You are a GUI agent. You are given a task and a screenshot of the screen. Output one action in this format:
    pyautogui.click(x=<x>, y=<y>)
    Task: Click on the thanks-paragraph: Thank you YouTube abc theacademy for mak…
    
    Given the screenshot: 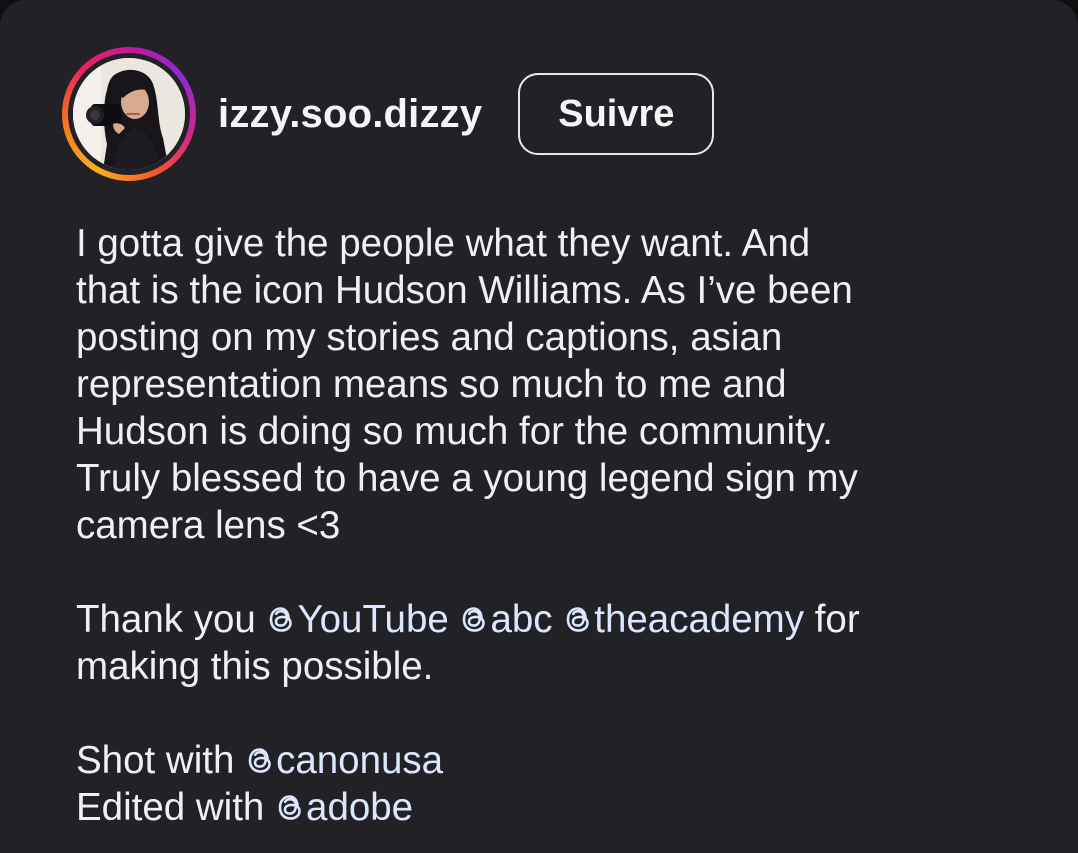 What is the action you would take?
    pyautogui.click(x=556, y=643)
    